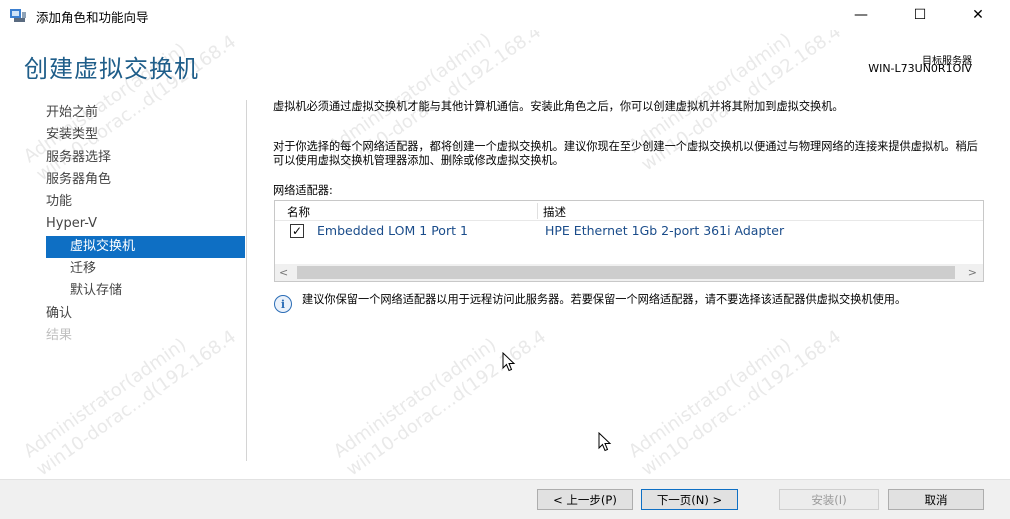 The image size is (1010, 519). I want to click on cancel-button: 取消, so click(936, 499).